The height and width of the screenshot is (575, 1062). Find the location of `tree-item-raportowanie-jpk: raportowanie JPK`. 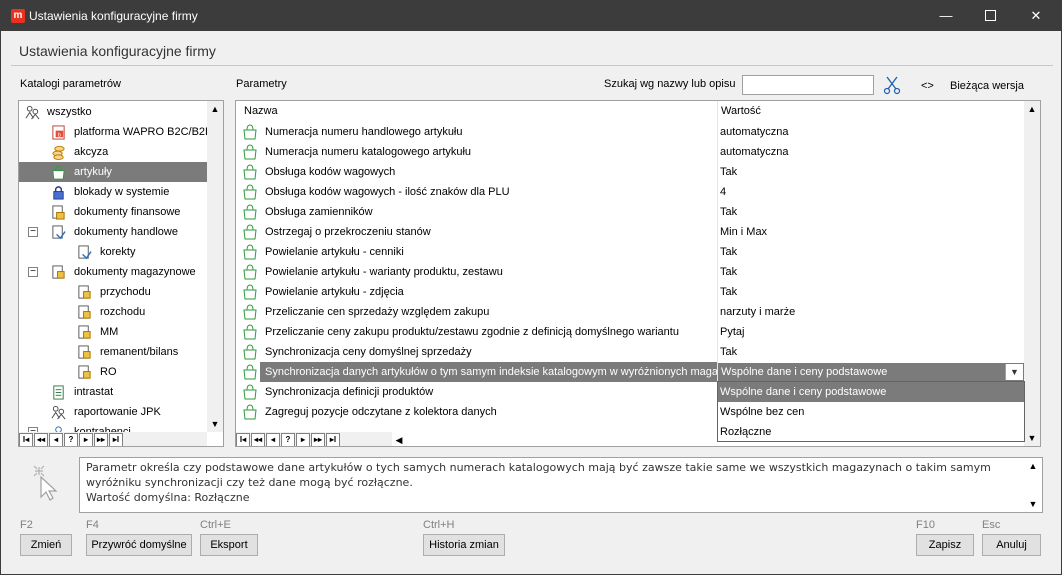

tree-item-raportowanie-jpk: raportowanie JPK is located at coordinates (113, 412).